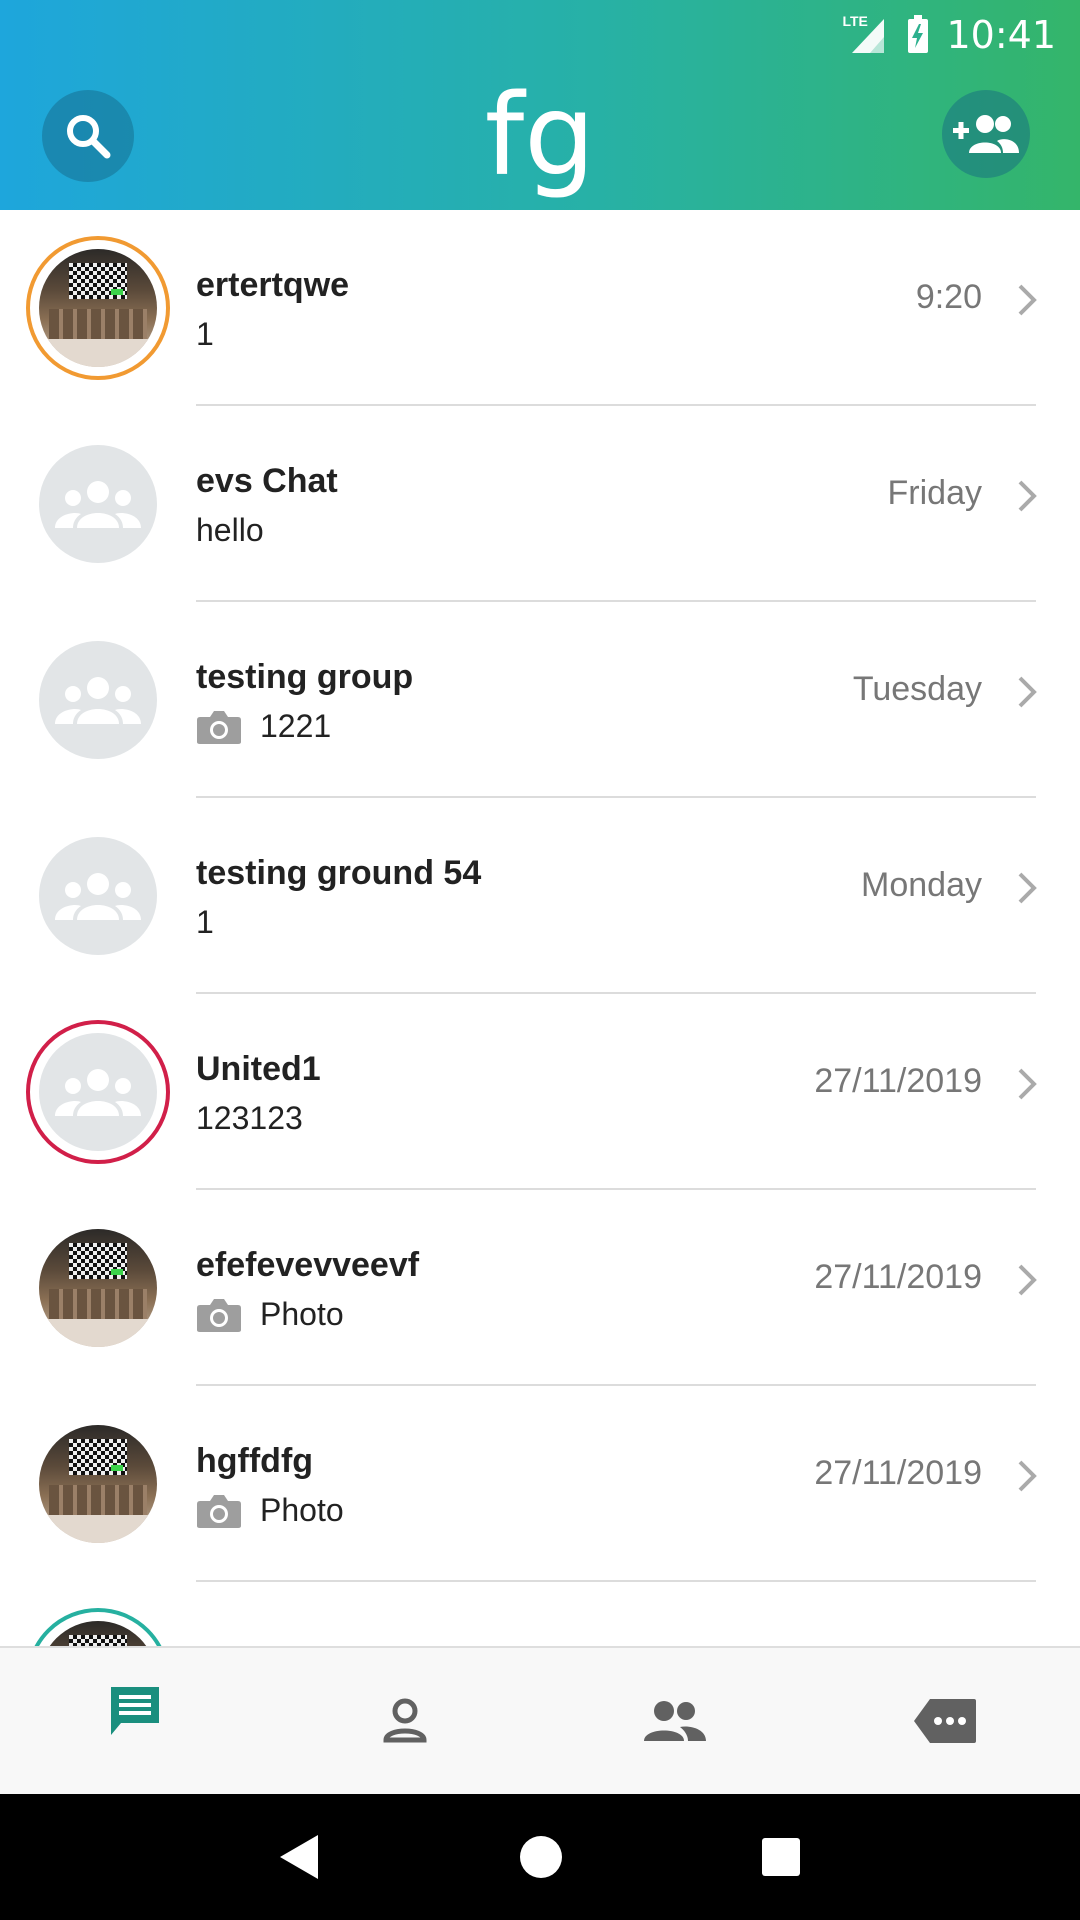 The height and width of the screenshot is (1920, 1080). I want to click on chat-name: testing group, so click(305, 677).